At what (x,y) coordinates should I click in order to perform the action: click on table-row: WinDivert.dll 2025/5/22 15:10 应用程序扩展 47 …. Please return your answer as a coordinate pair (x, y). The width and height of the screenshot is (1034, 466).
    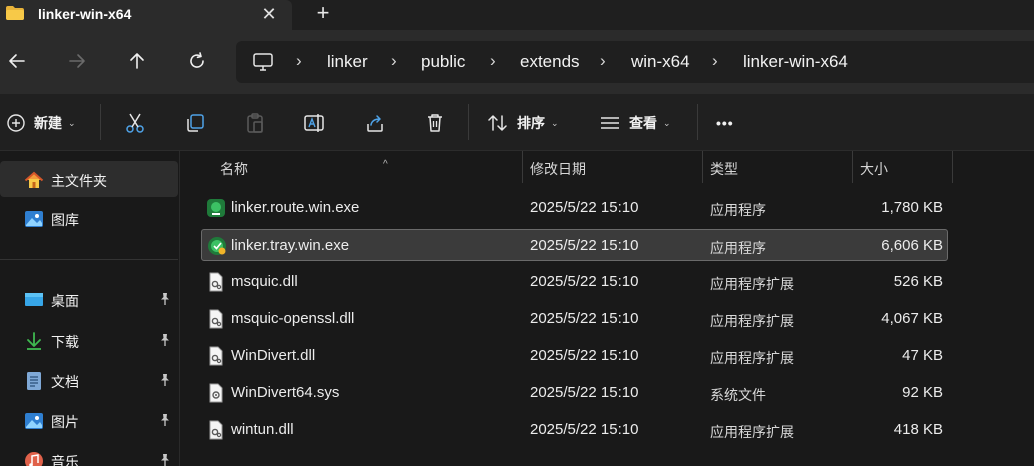
    Looking at the image, I should click on (574, 356).